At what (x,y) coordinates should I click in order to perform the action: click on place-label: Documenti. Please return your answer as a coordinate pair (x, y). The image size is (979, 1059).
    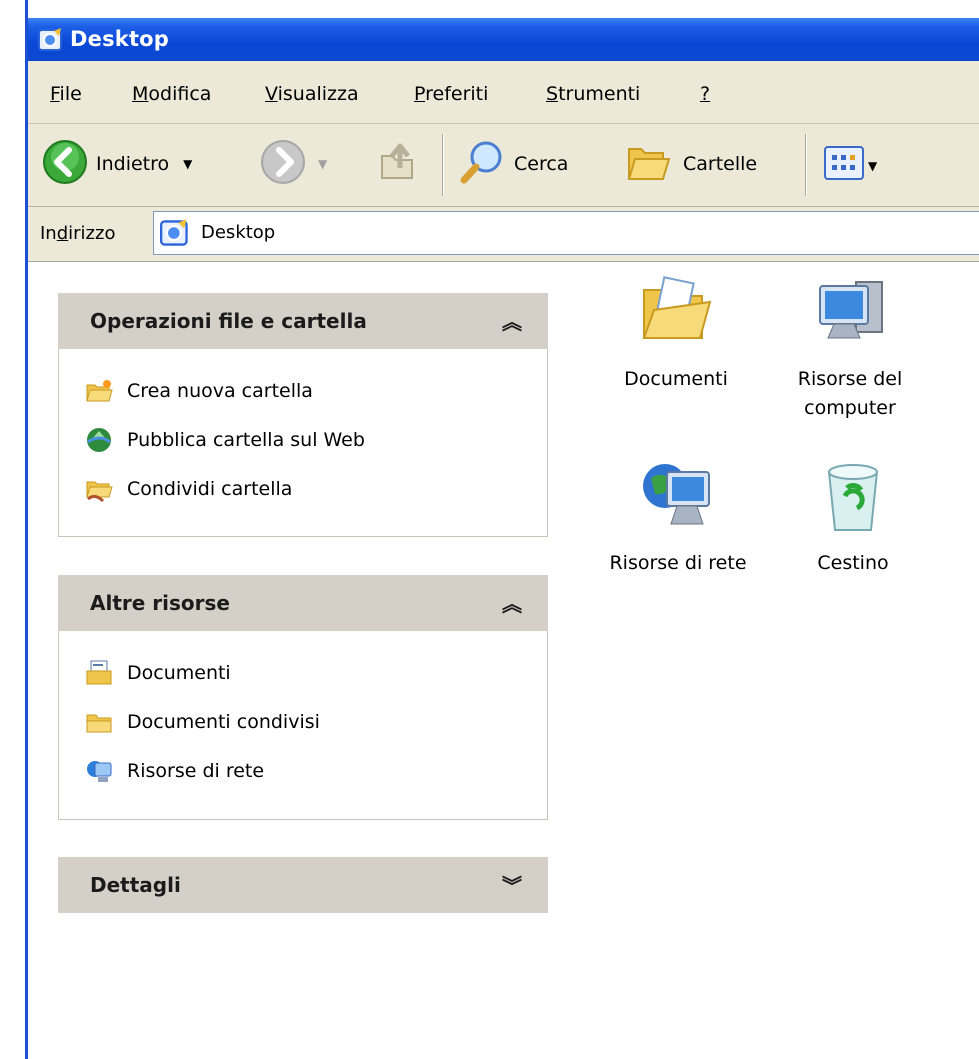
    Looking at the image, I should click on (179, 673).